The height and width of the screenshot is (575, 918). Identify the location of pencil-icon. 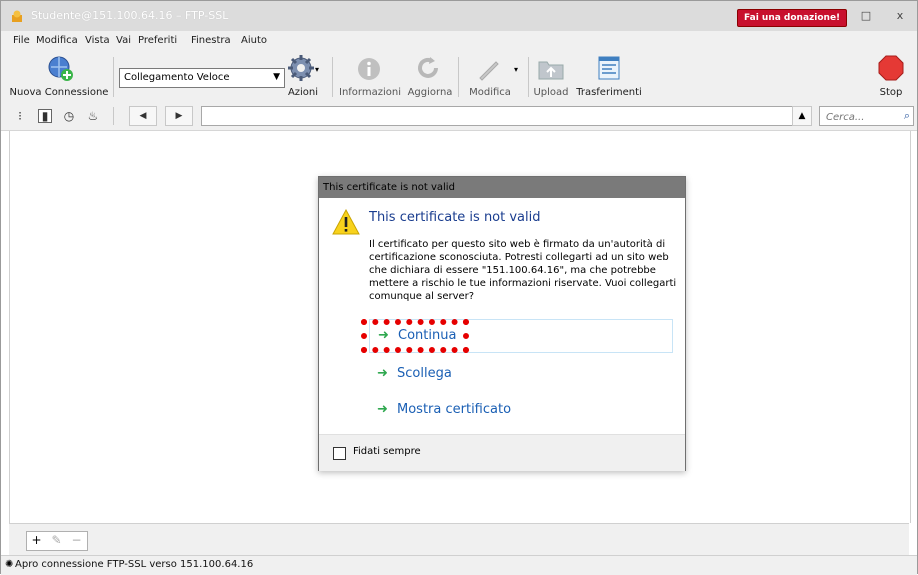
(489, 71).